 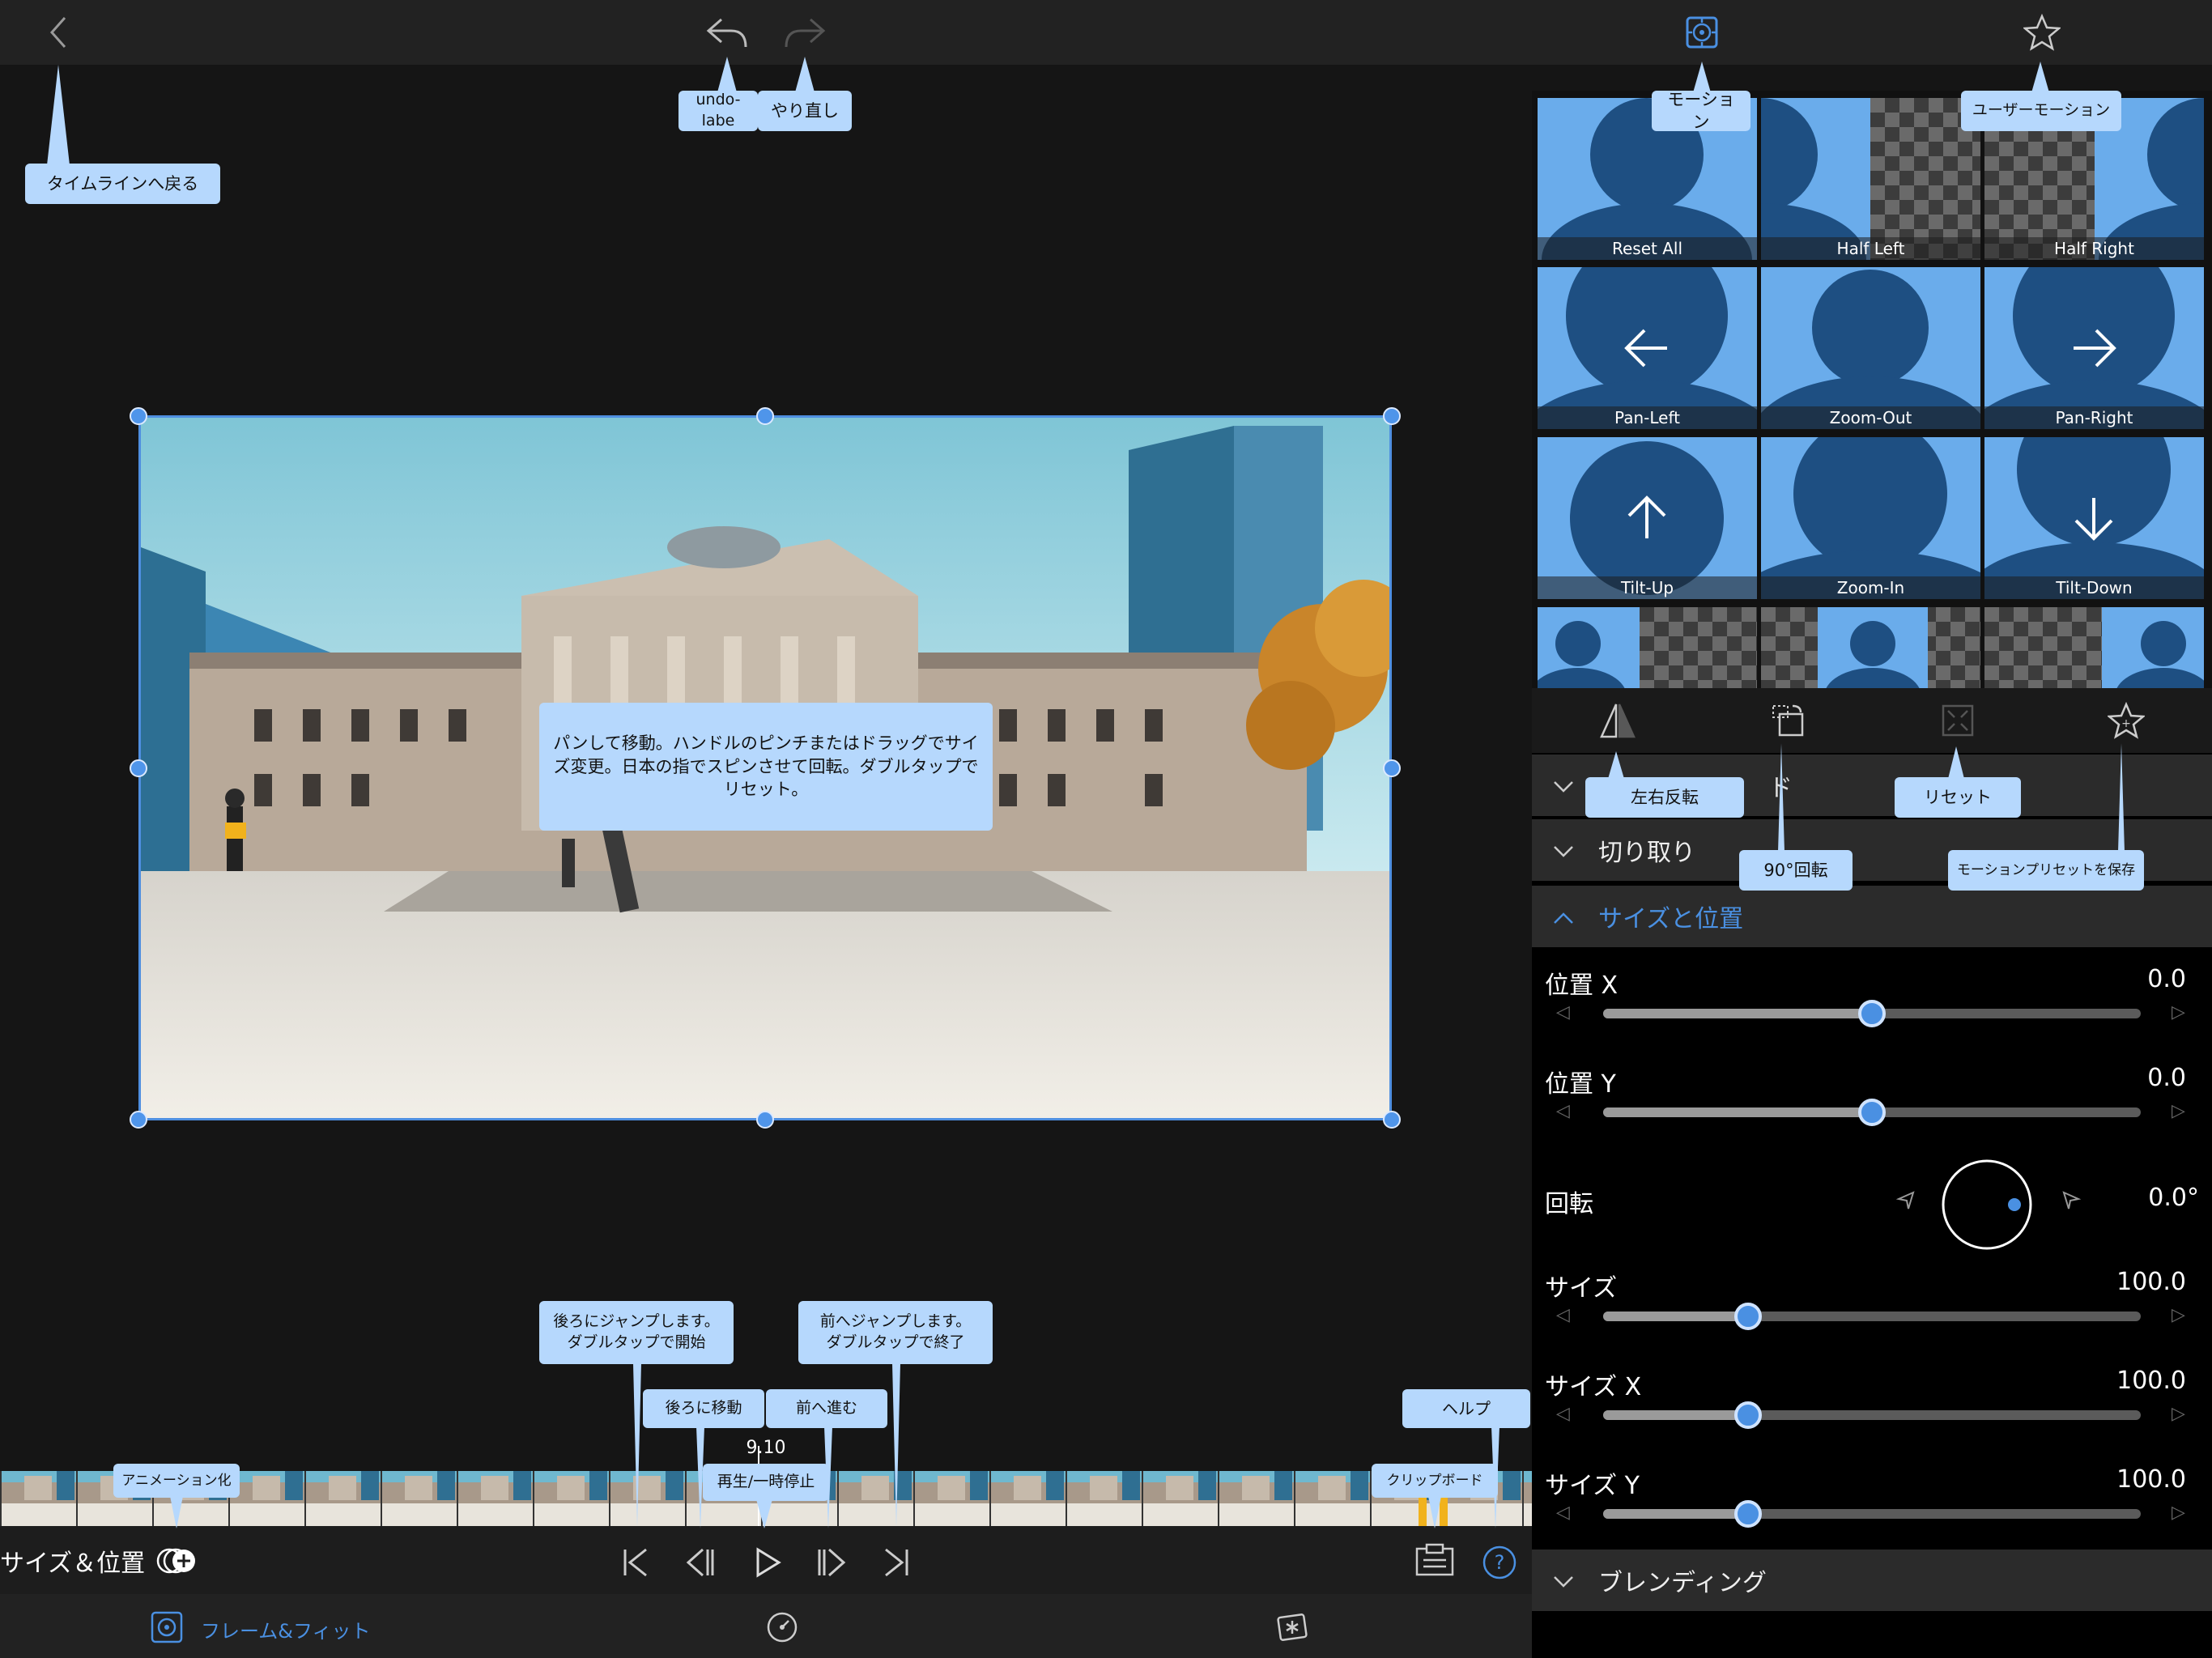 What do you see at coordinates (636, 1332) in the screenshot?
I see `tooltip-jump-back: 後ろにジャンプします。 ダブルタップで開始` at bounding box center [636, 1332].